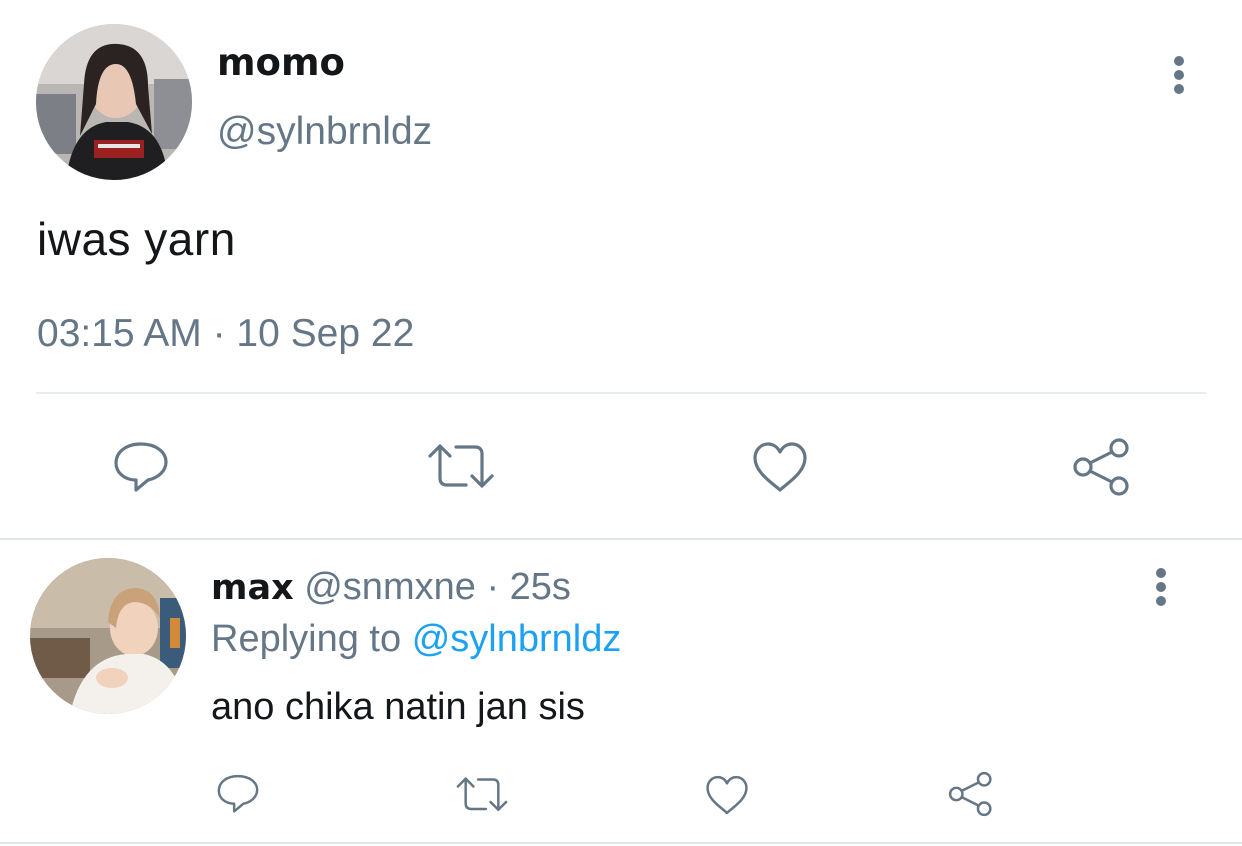 Image resolution: width=1242 pixels, height=846 pixels. What do you see at coordinates (1179, 76) in the screenshot?
I see `more-options-button` at bounding box center [1179, 76].